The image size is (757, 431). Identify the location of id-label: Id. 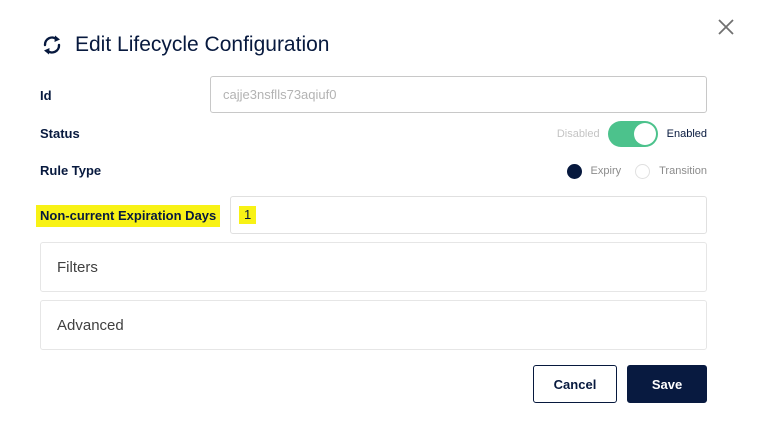
(46, 95).